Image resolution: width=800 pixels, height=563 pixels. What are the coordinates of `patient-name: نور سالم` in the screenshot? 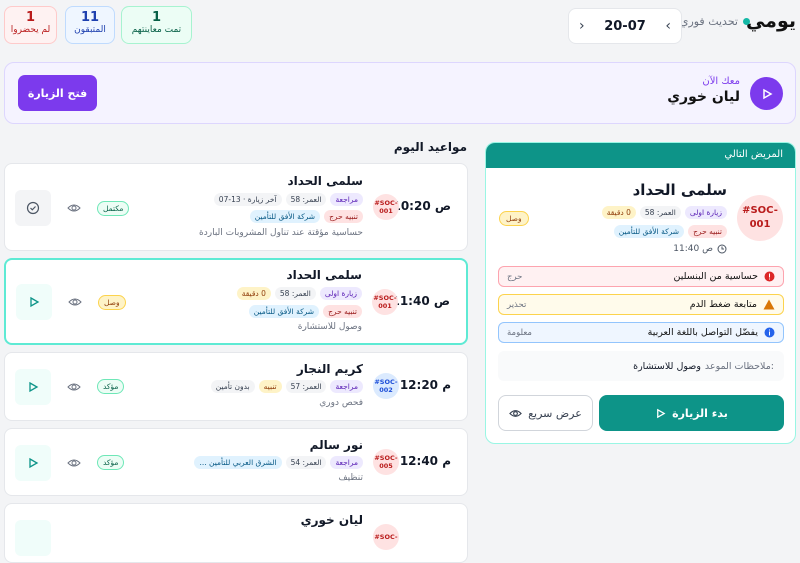 It's located at (336, 445).